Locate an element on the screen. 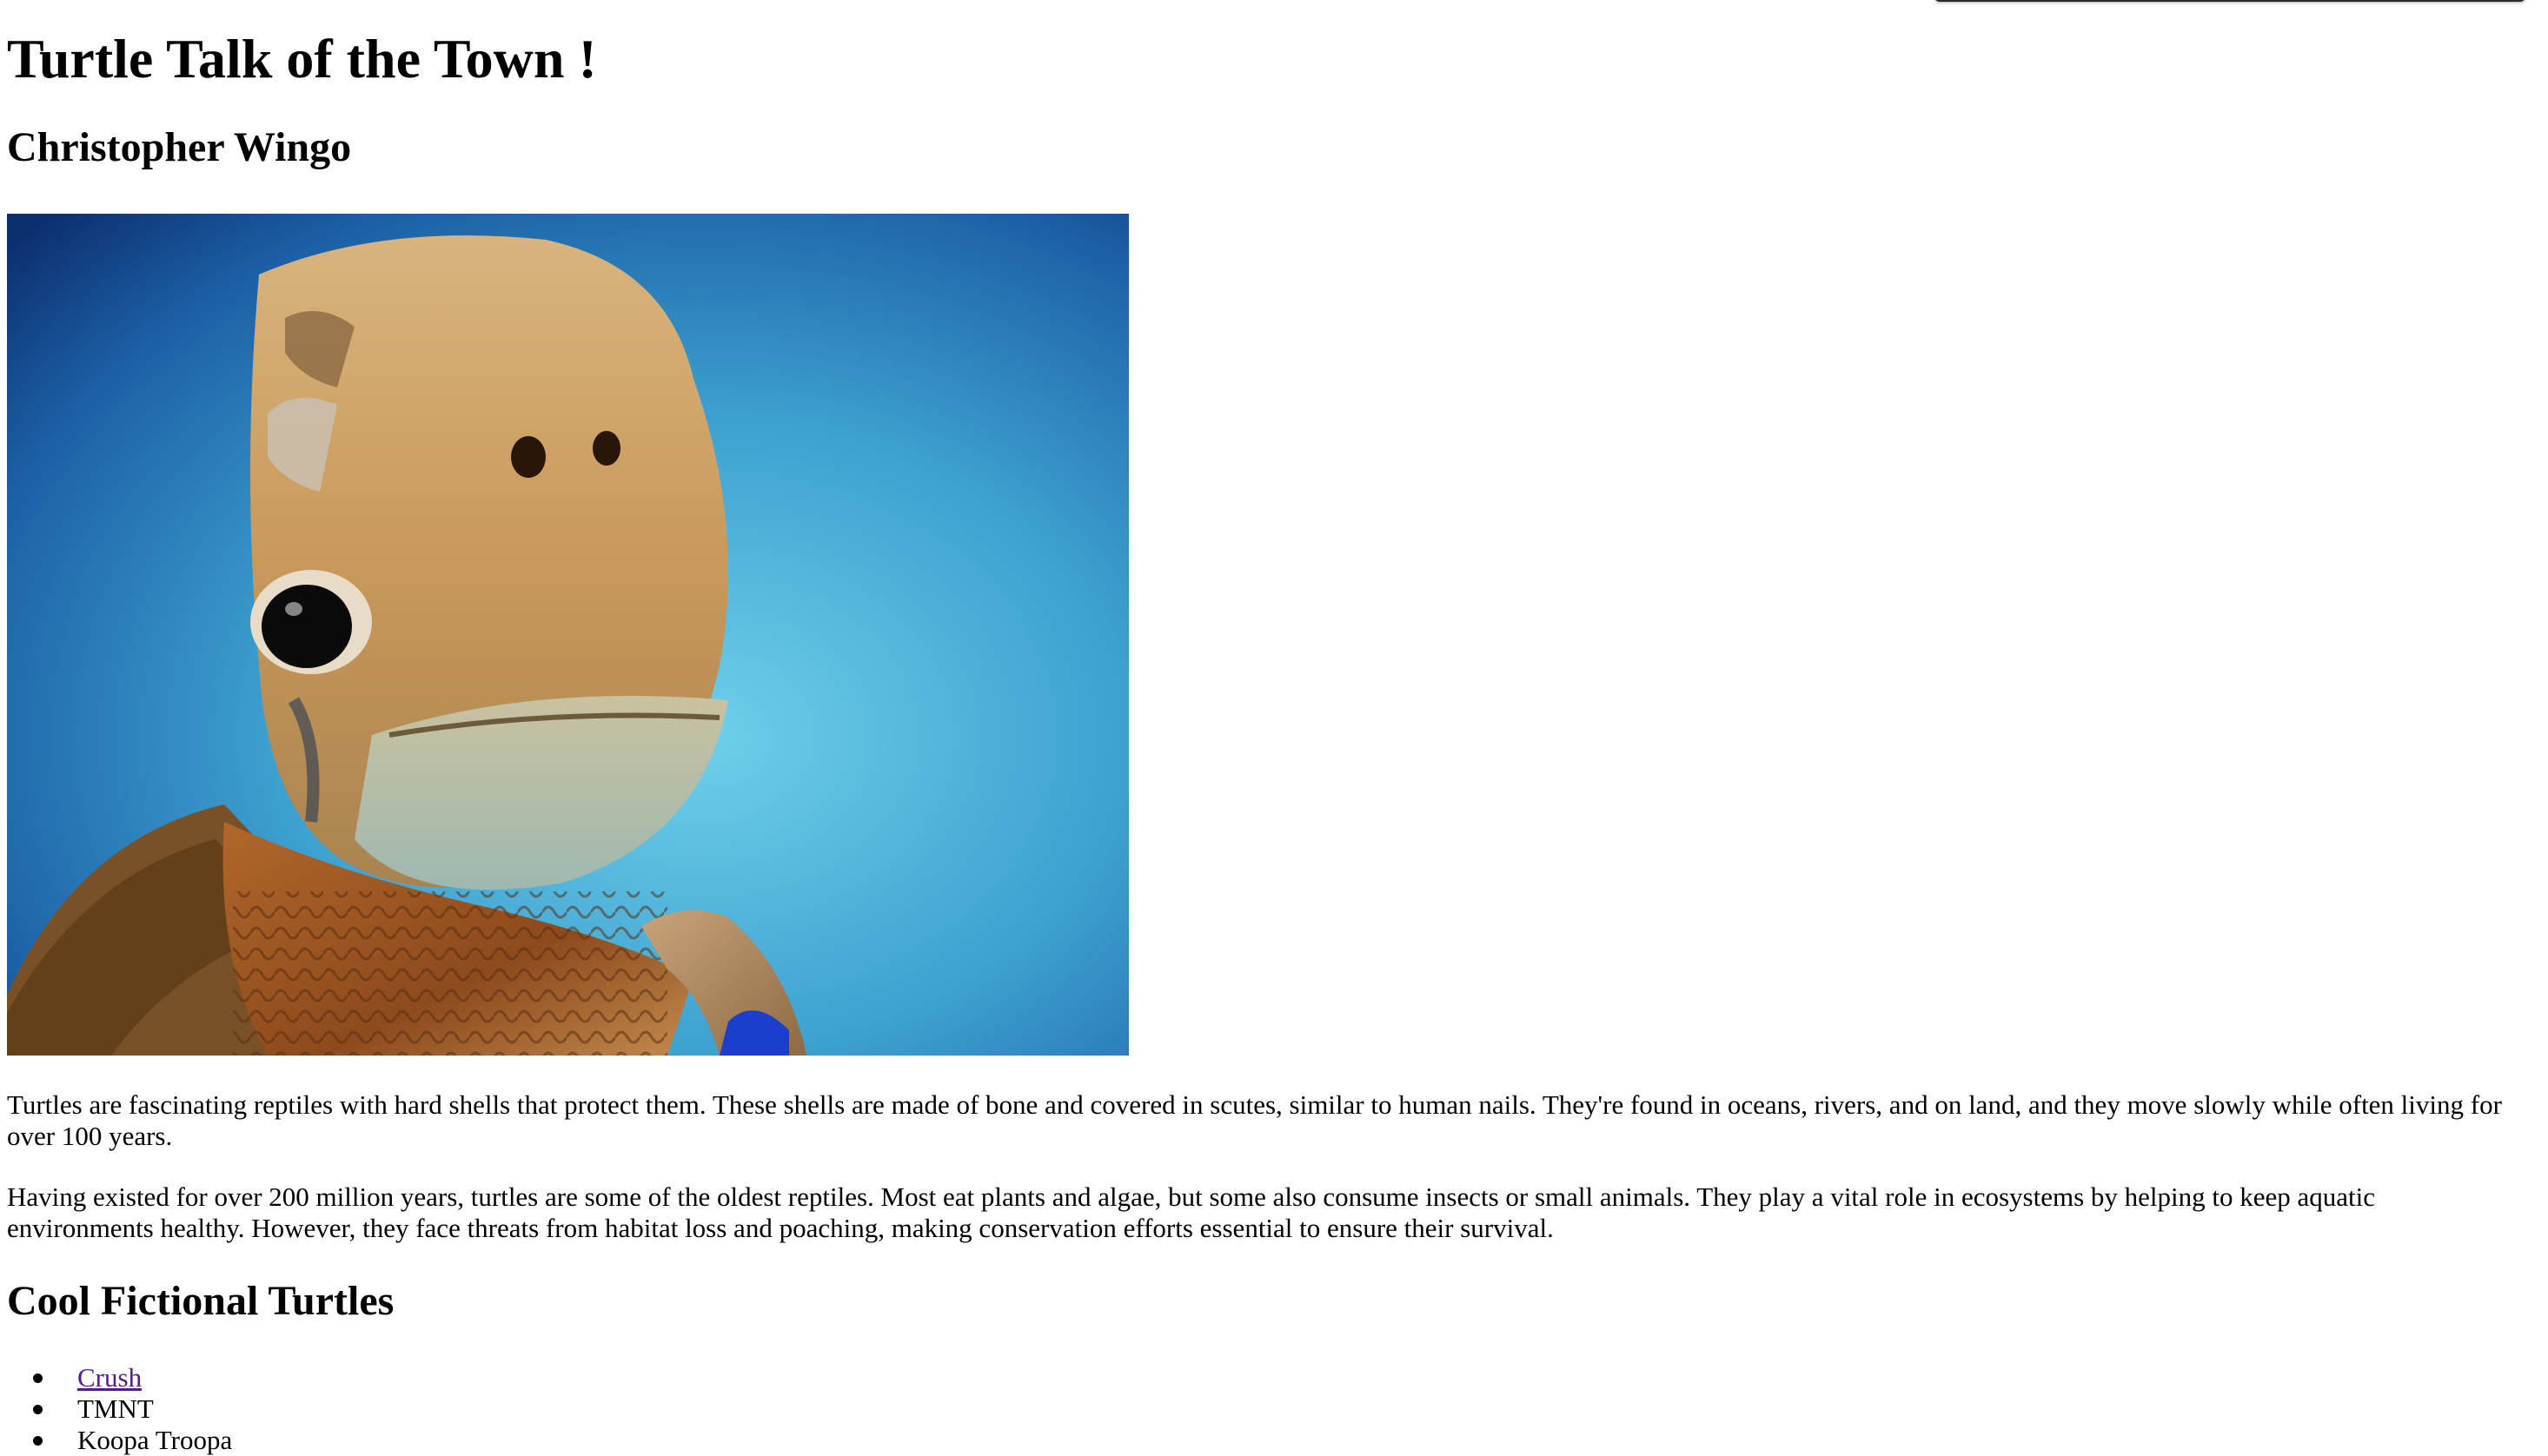 This screenshot has height=1456, width=2548. list-item: Koopa Troopa is located at coordinates (120, 1440).